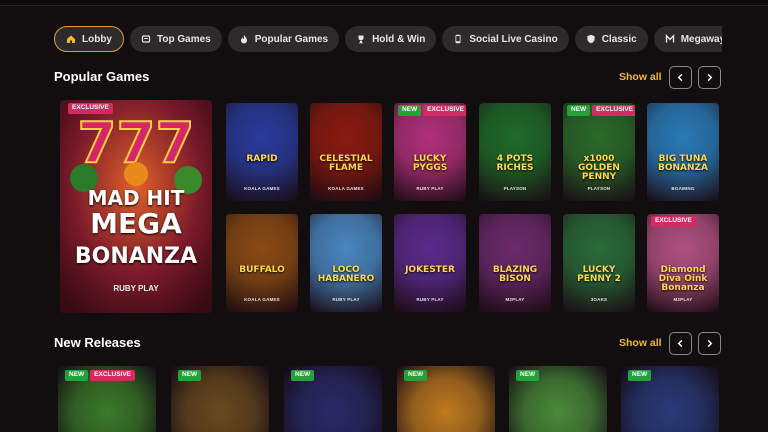 Image resolution: width=768 pixels, height=432 pixels. Describe the element at coordinates (599, 274) in the screenshot. I see `game-title: LUCKY PENNY 2` at that location.